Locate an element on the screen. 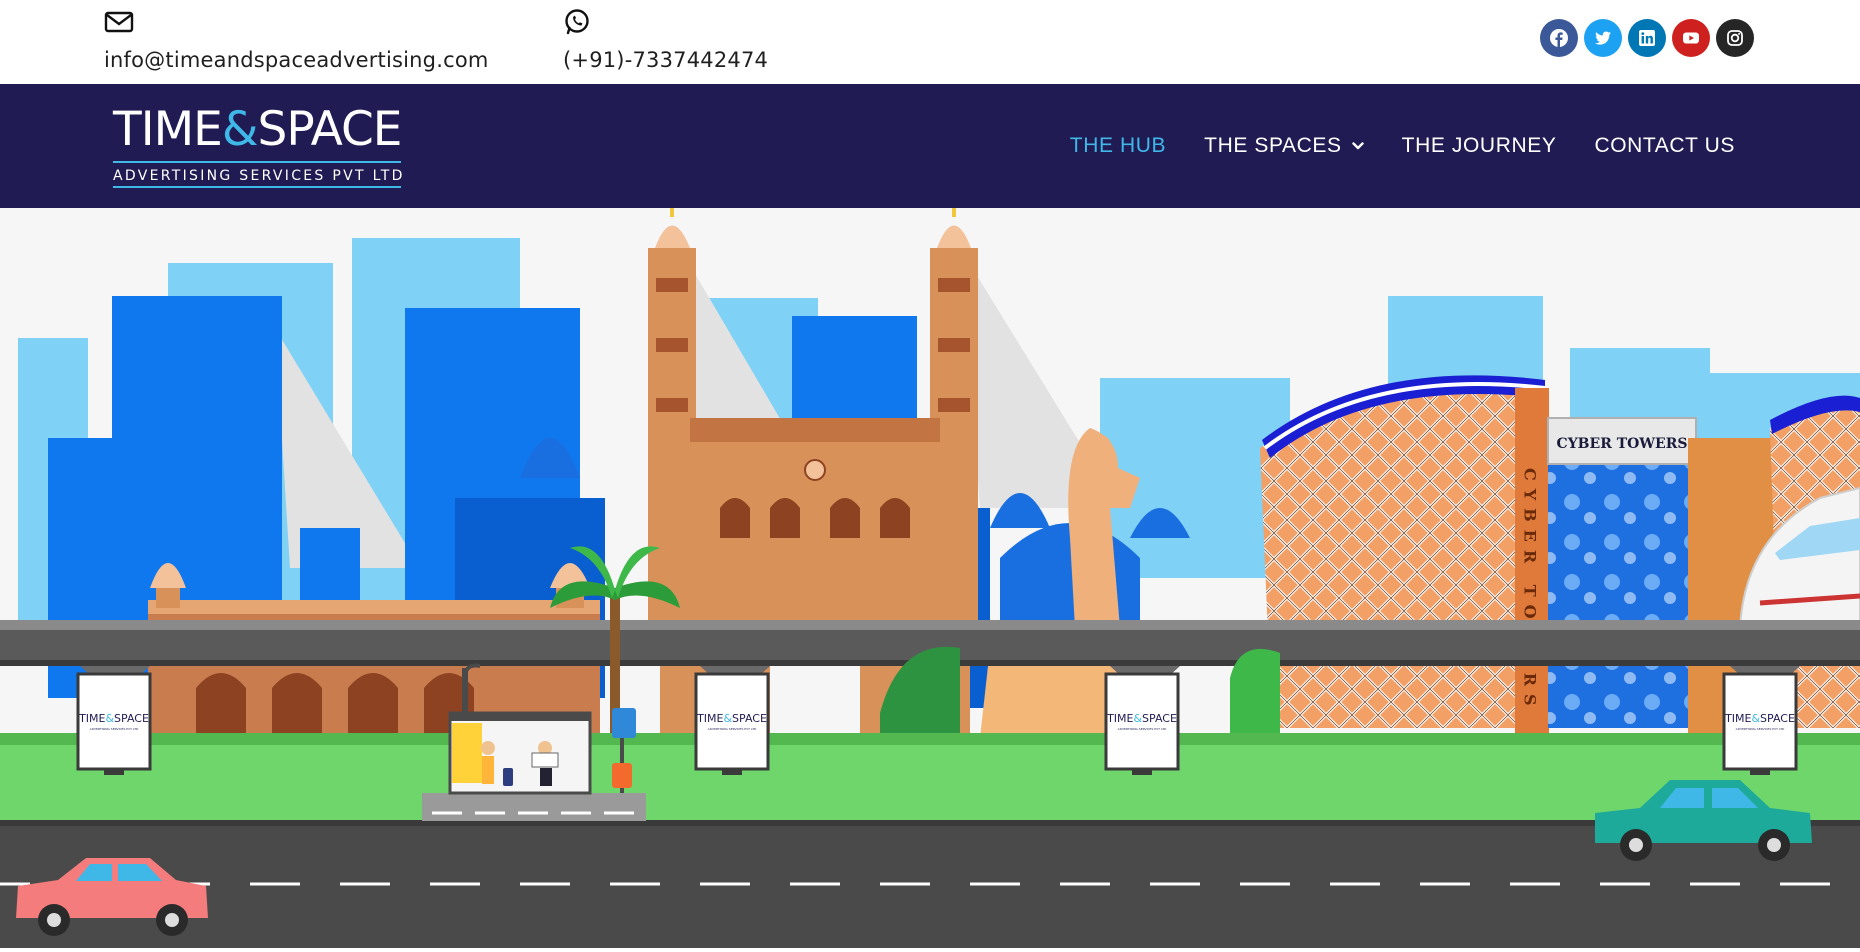 The width and height of the screenshot is (1860, 952). twitter-icon is located at coordinates (1602, 38).